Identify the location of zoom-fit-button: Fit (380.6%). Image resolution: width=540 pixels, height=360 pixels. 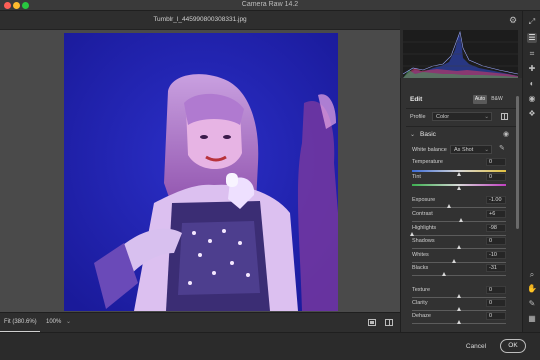
(20, 322).